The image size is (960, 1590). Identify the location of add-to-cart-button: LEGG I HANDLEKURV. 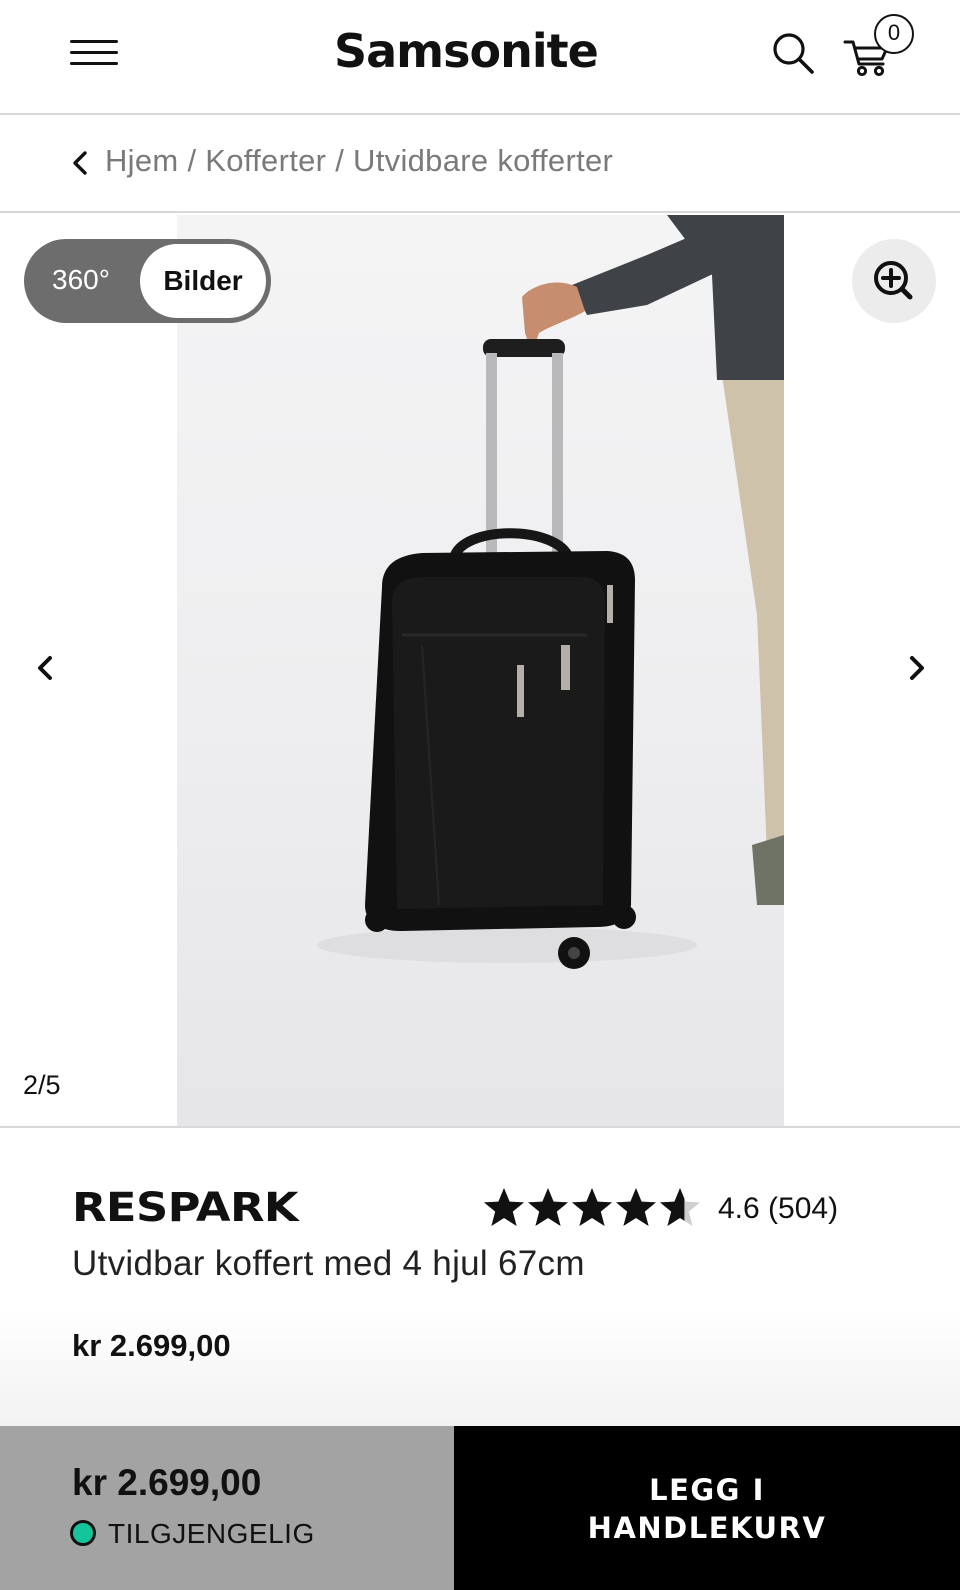
(707, 1508).